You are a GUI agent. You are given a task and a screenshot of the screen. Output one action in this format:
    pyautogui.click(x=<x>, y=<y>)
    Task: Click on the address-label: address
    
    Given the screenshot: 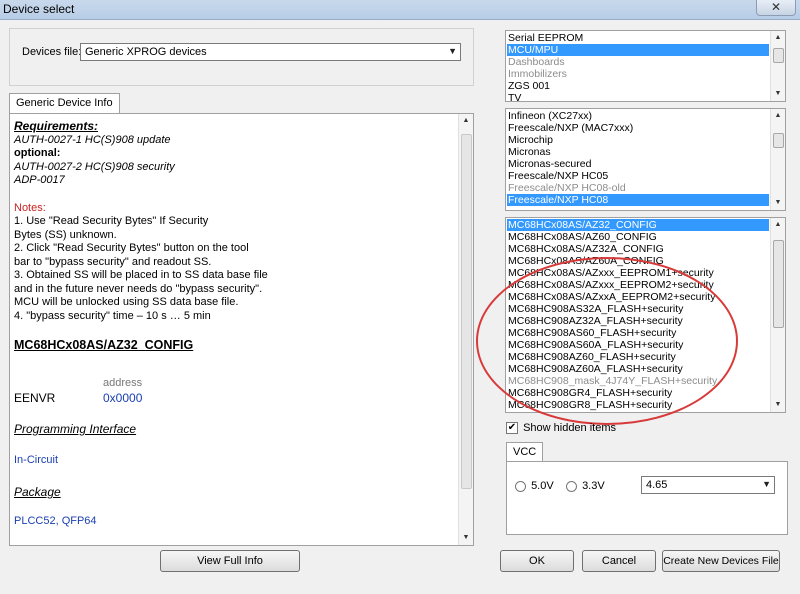 What is the action you would take?
    pyautogui.click(x=123, y=383)
    